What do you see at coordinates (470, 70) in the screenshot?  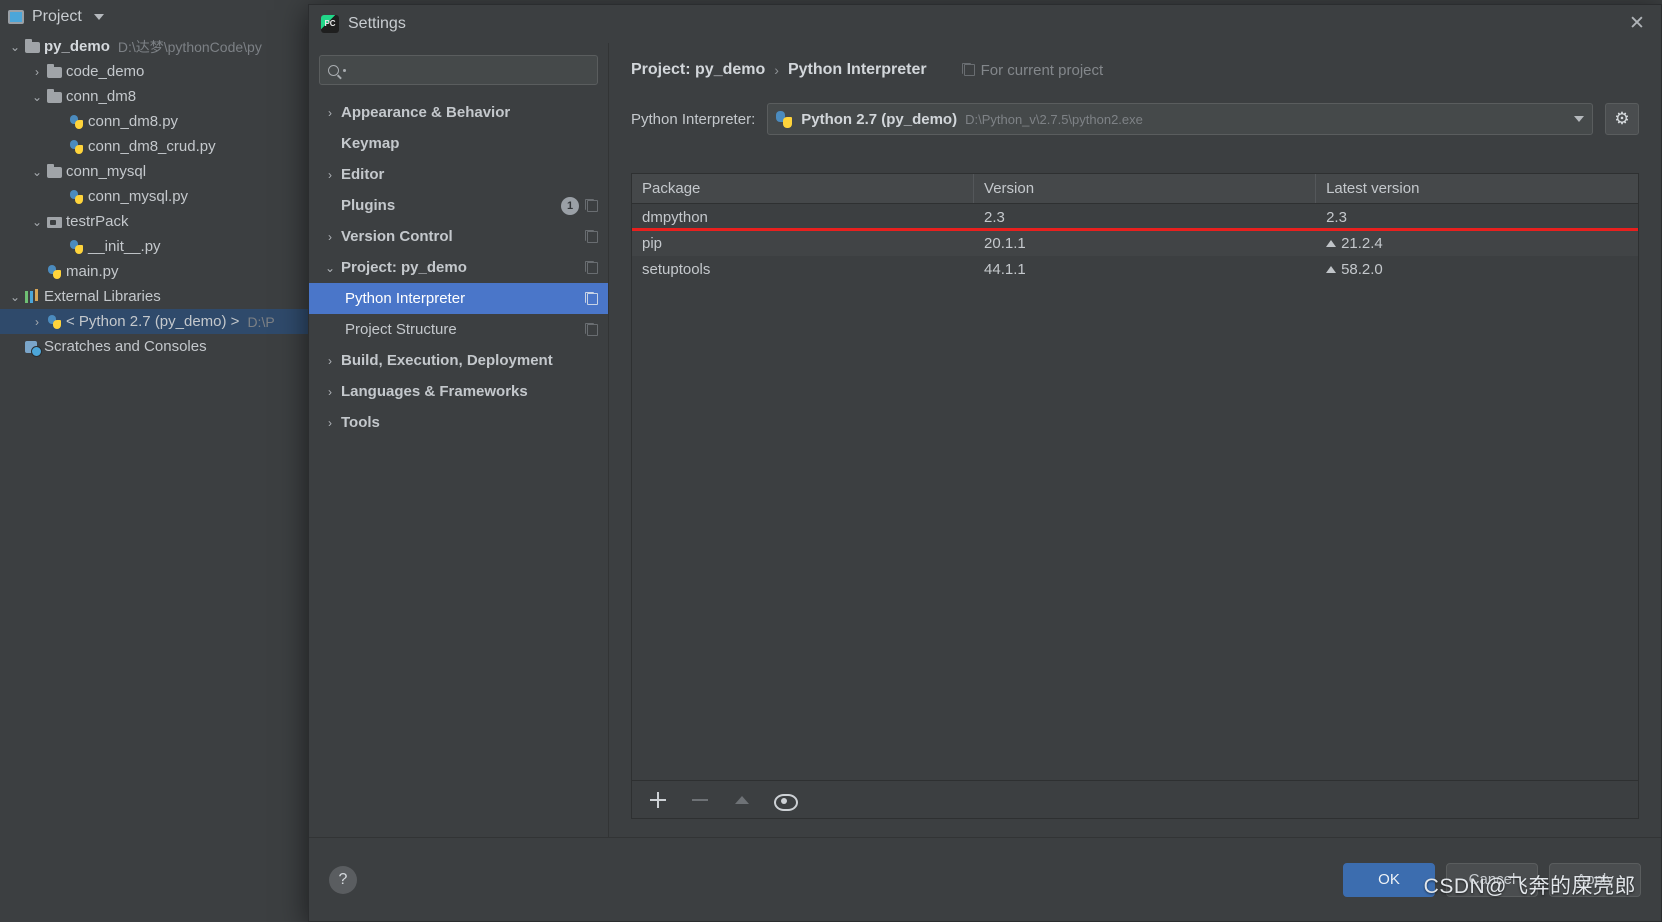 I see `search-input` at bounding box center [470, 70].